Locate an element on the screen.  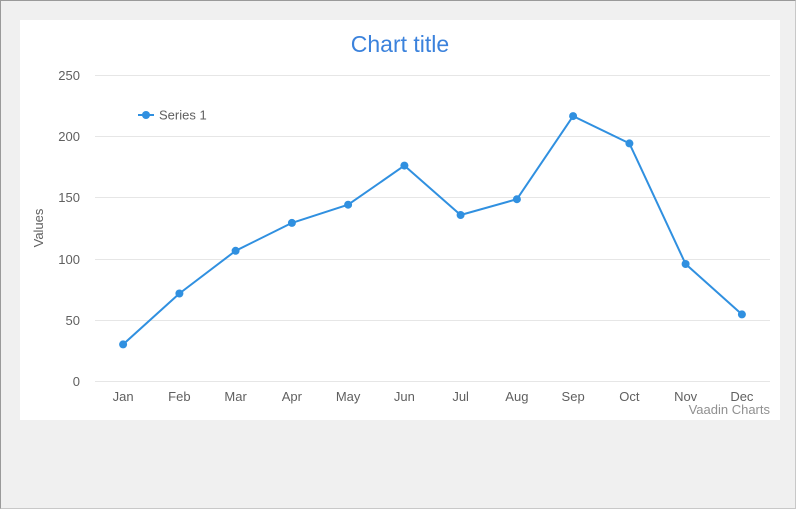
x-tick-label: May is located at coordinates (348, 396).